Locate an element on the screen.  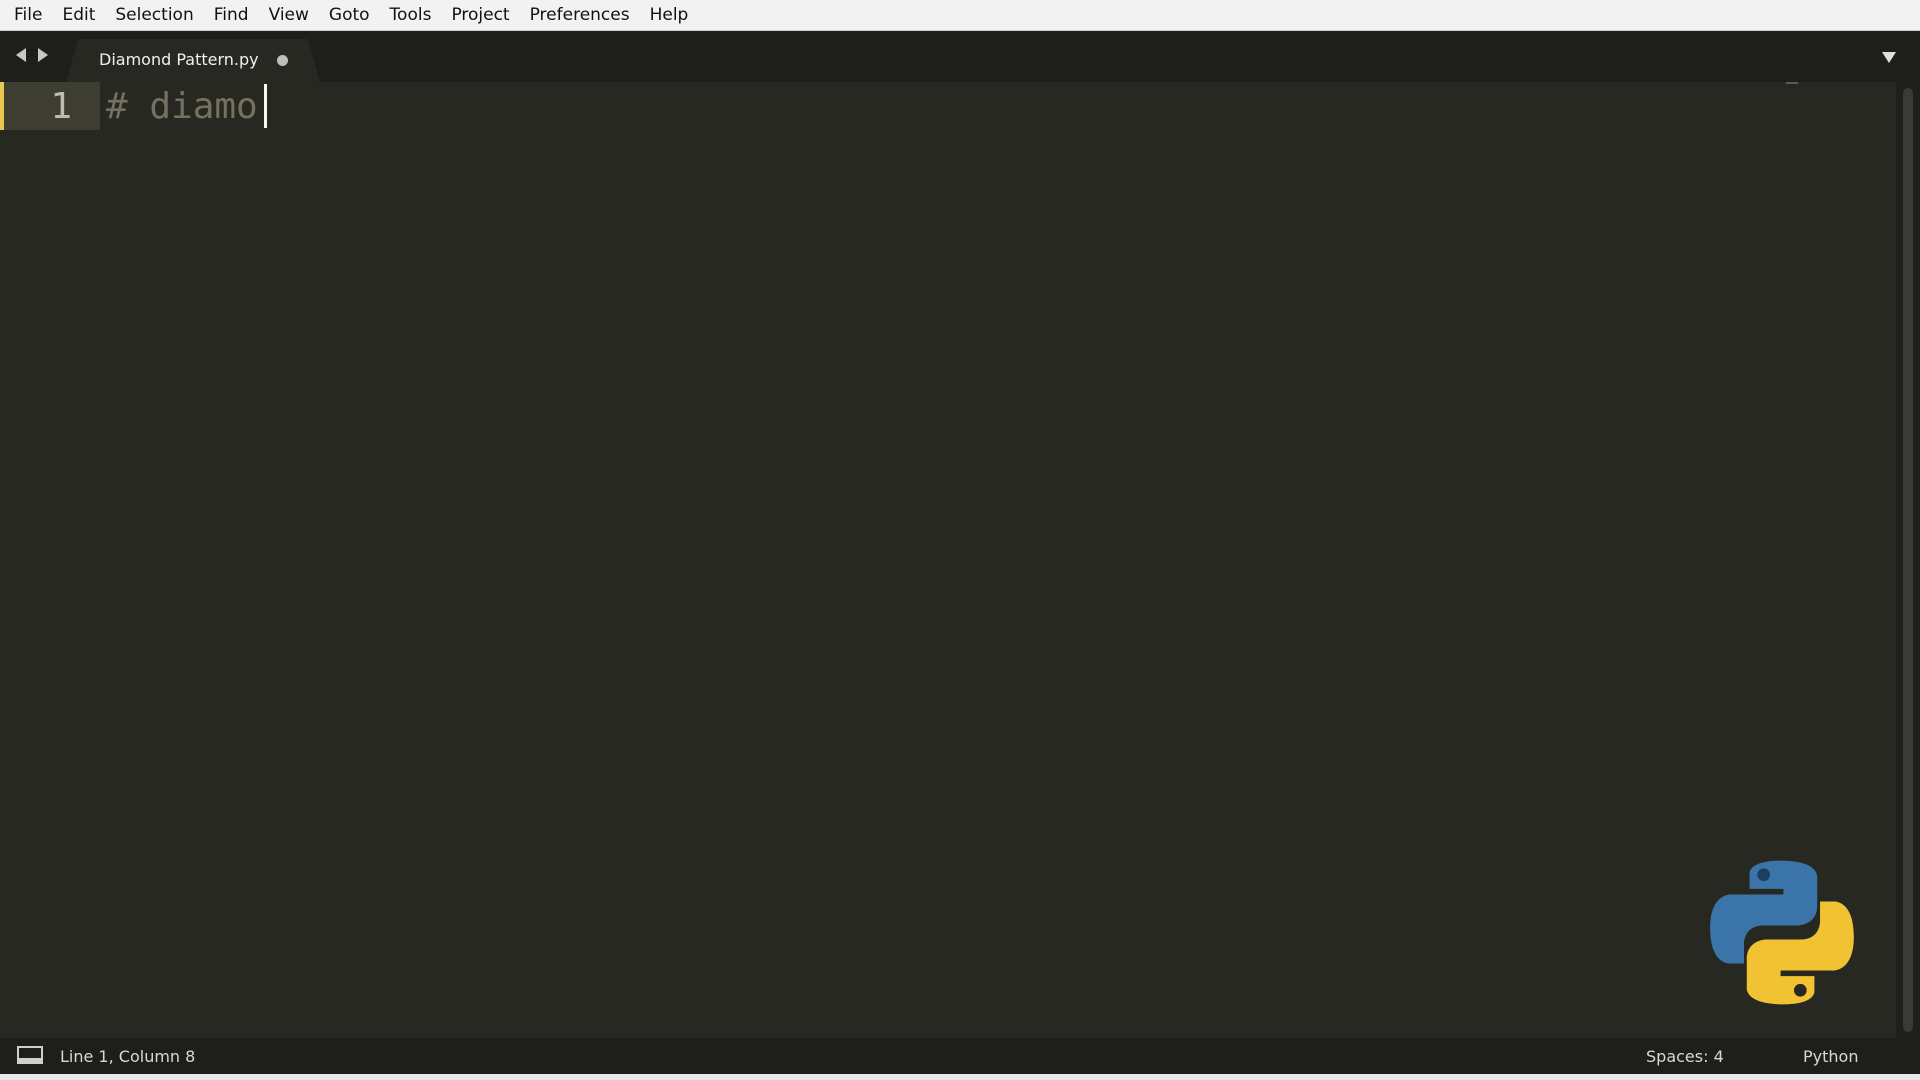
tab-diamond-pattern: Diamond Pattern.py is located at coordinates (193, 60).